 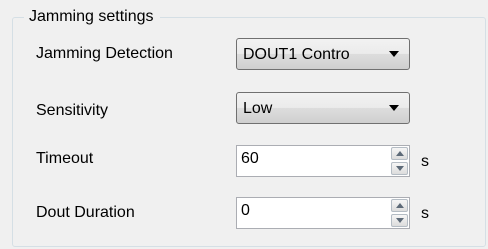 What do you see at coordinates (399, 213) in the screenshot?
I see `dout-duration-spin-buttons` at bounding box center [399, 213].